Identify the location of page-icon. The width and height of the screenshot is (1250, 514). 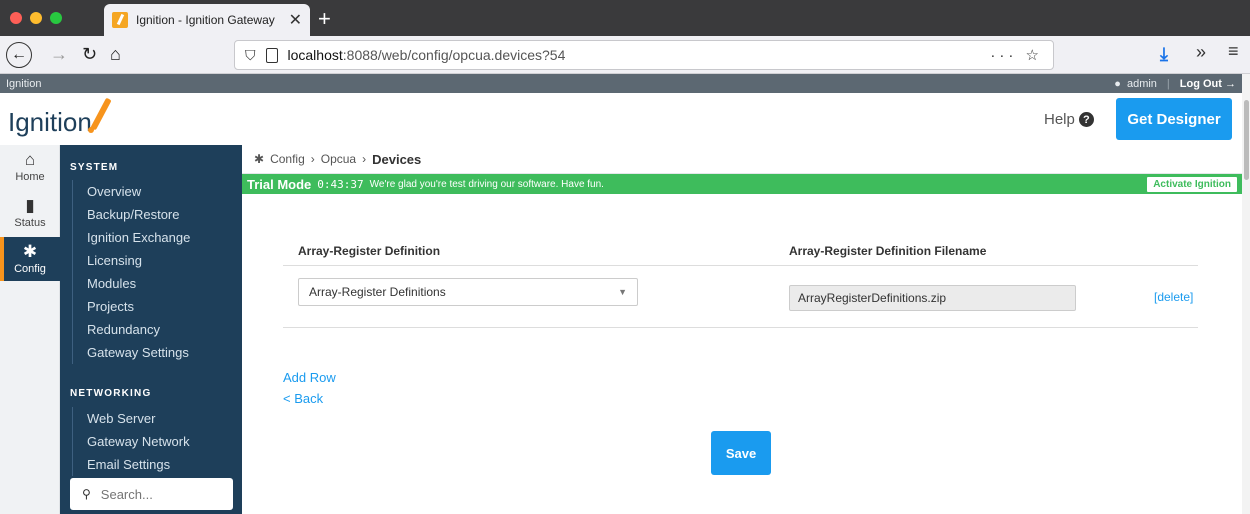
(271, 55).